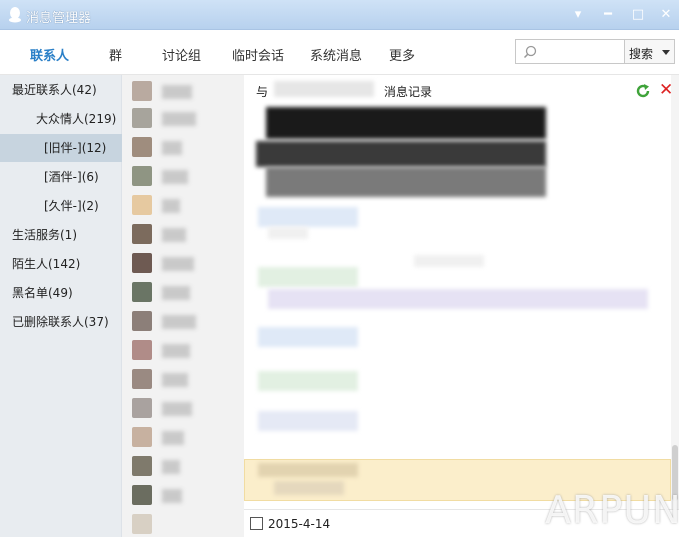 Image resolution: width=679 pixels, height=537 pixels. Describe the element at coordinates (61, 90) in the screenshot. I see `sidebar-item-recent: 最近联系人(42)` at that location.